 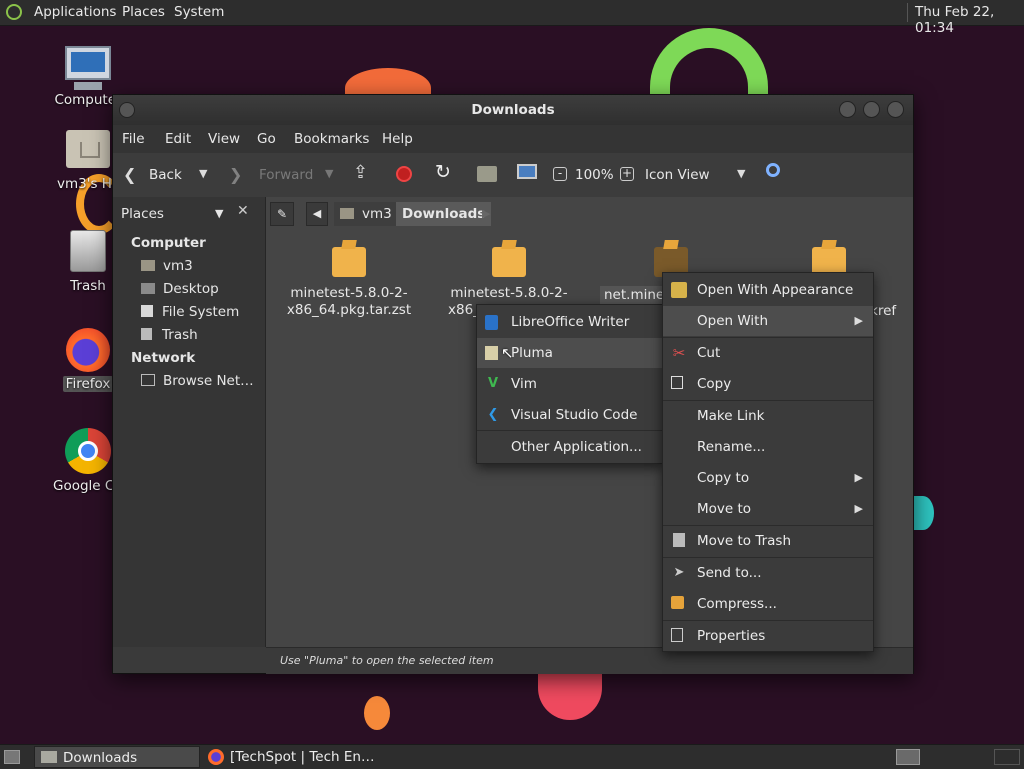 I want to click on system-menu: System, so click(x=199, y=12).